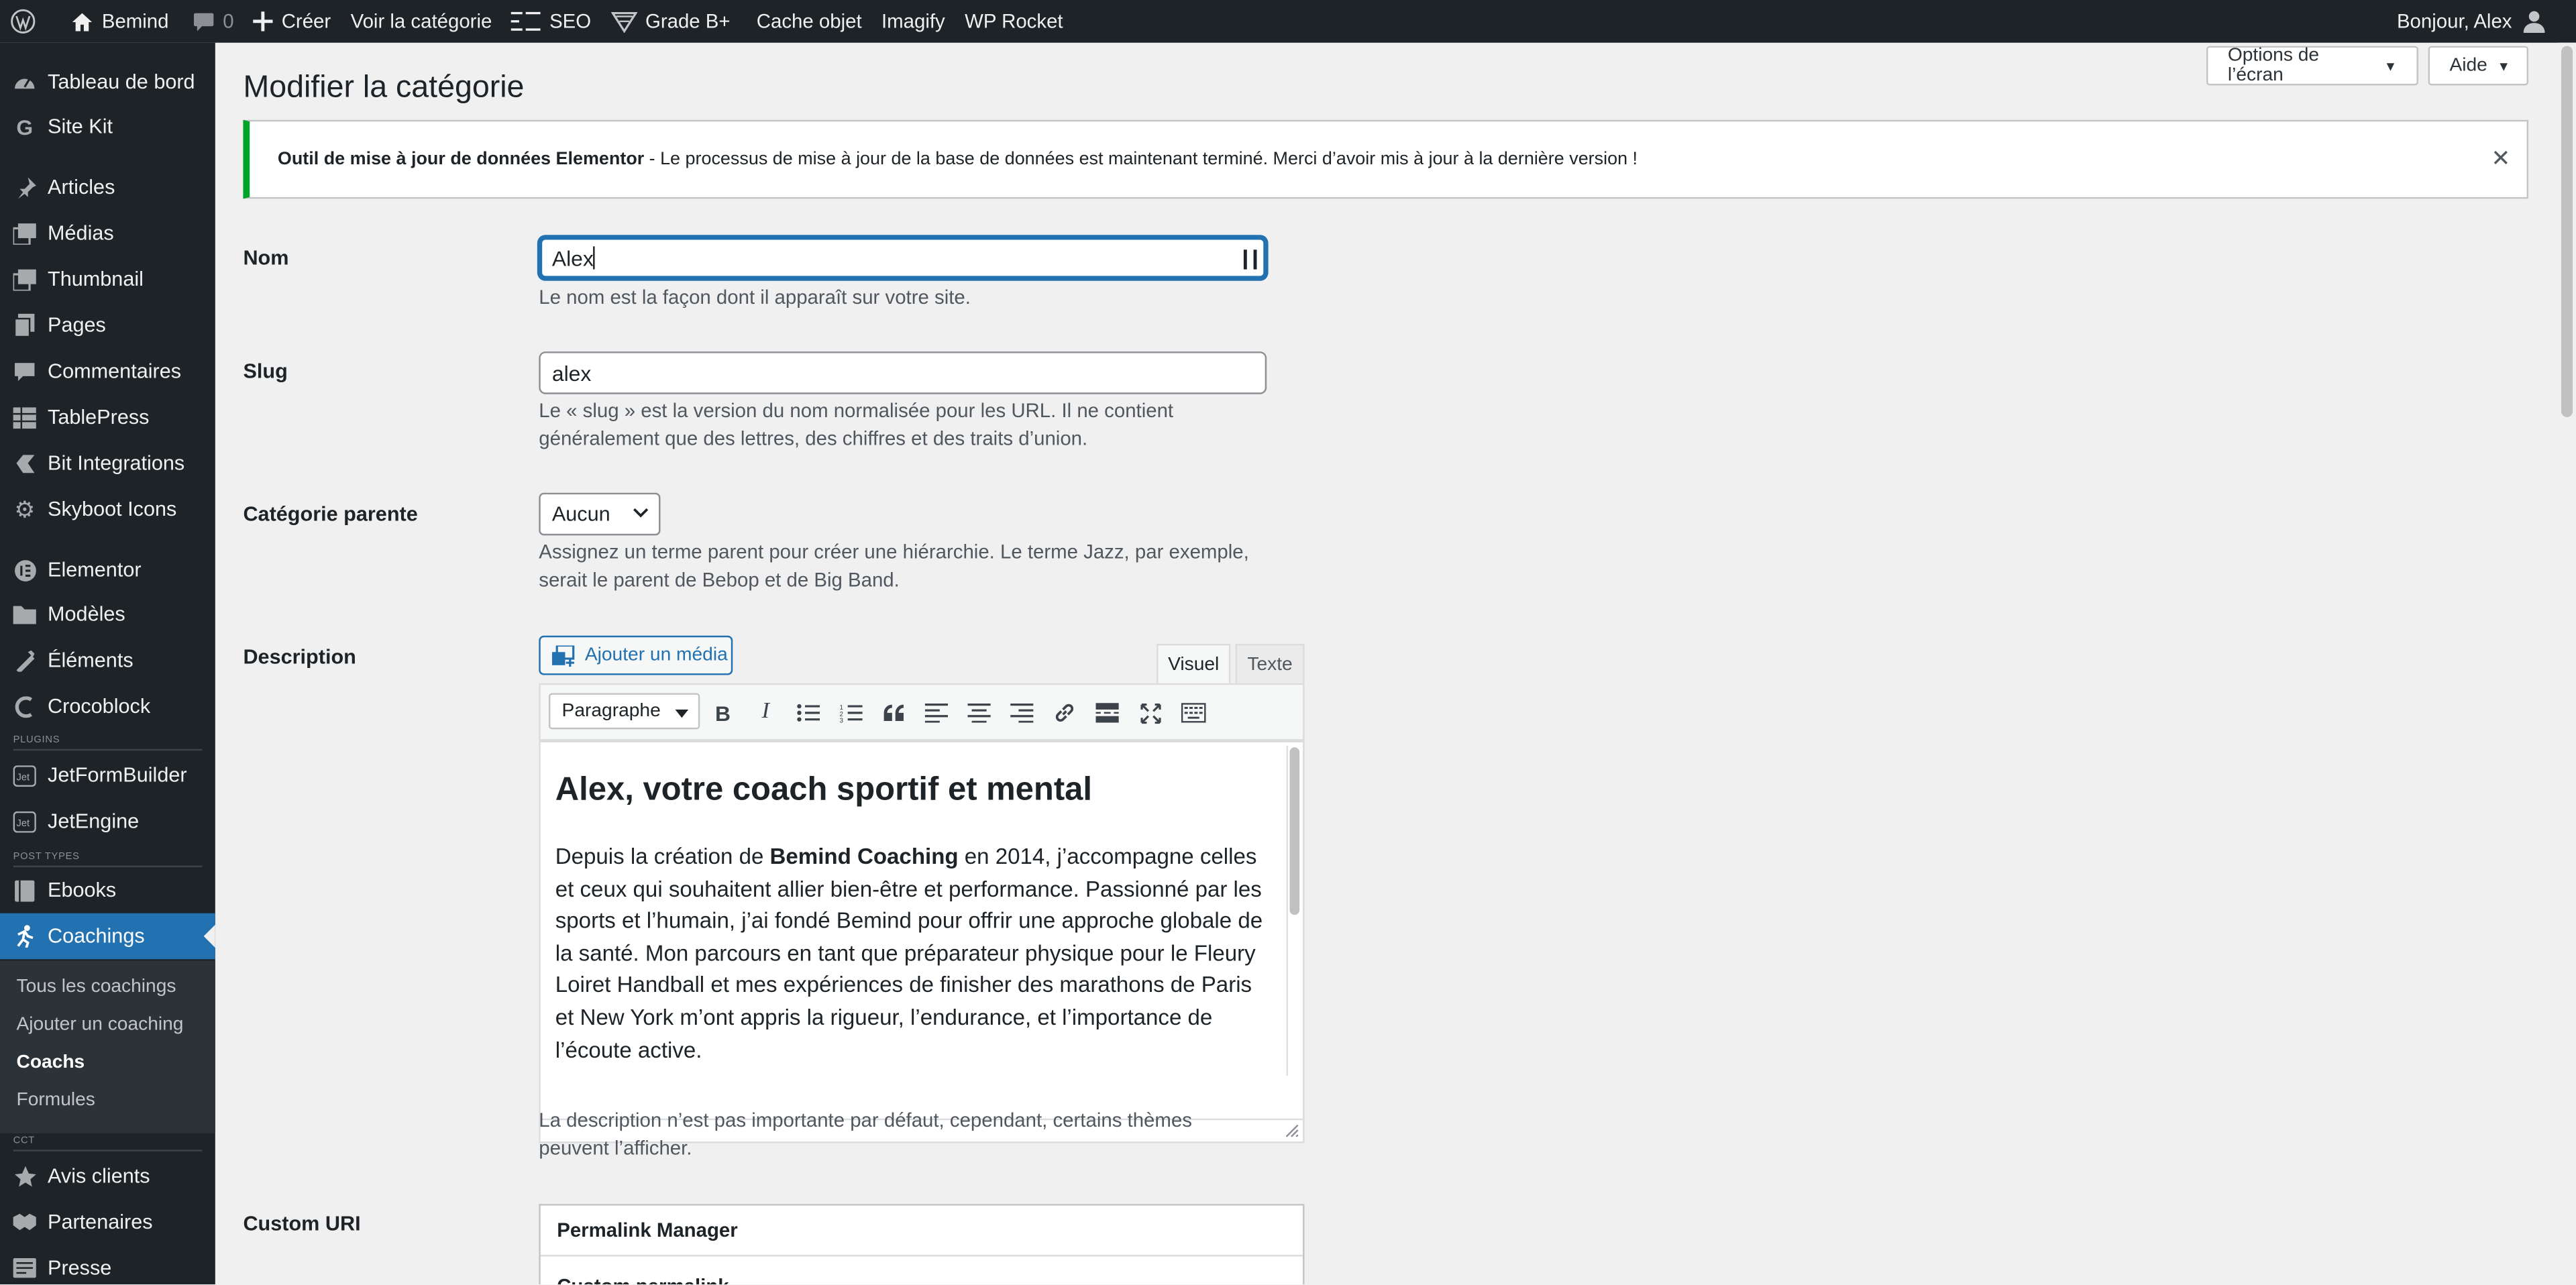 This screenshot has height=1285, width=2576. Describe the element at coordinates (580, 514) in the screenshot. I see `parent-category-value: Aucun` at that location.